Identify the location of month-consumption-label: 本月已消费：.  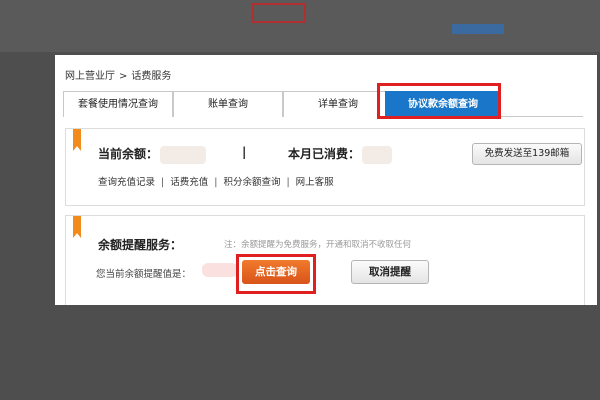
(324, 154).